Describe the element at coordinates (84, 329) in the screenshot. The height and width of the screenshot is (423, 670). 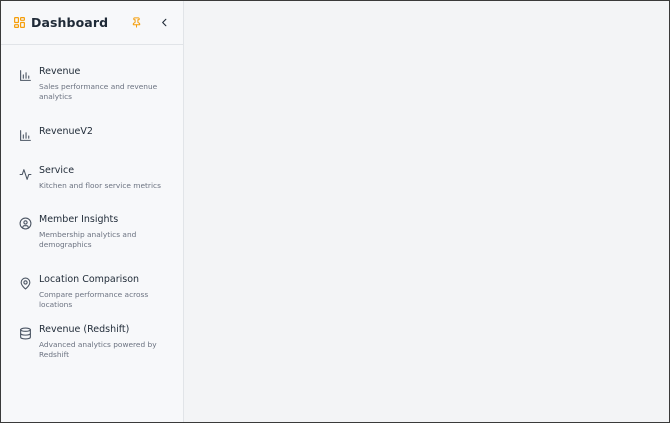
I see `sidebar-item-label: Revenue (Redshift)` at that location.